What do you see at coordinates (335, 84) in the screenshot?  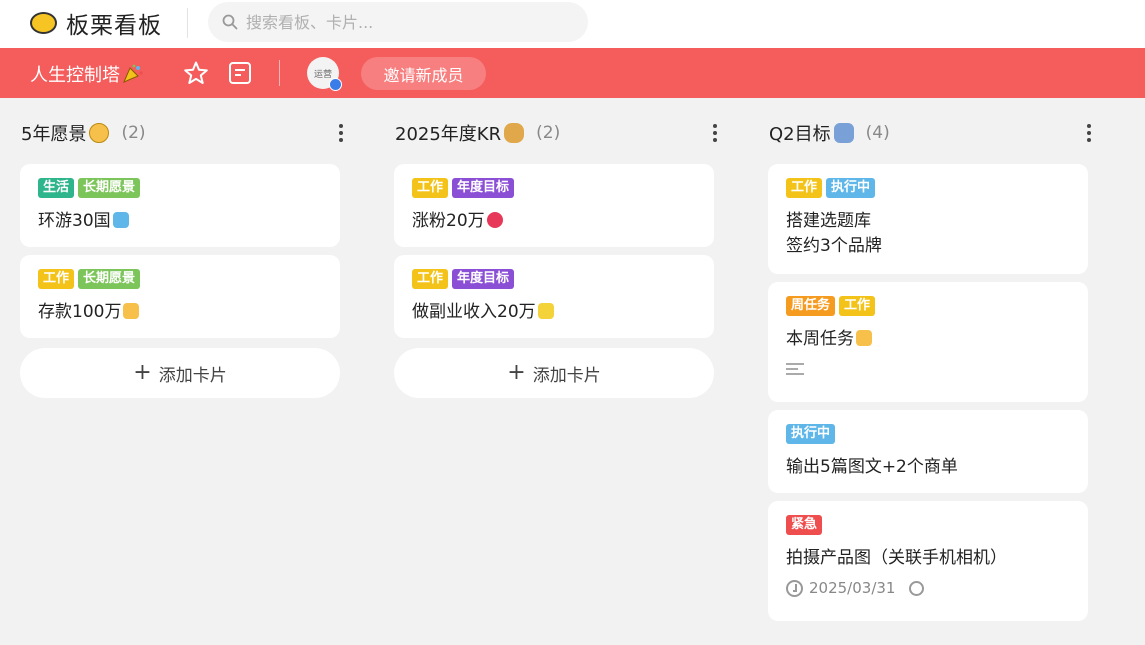 I see `user-icon` at bounding box center [335, 84].